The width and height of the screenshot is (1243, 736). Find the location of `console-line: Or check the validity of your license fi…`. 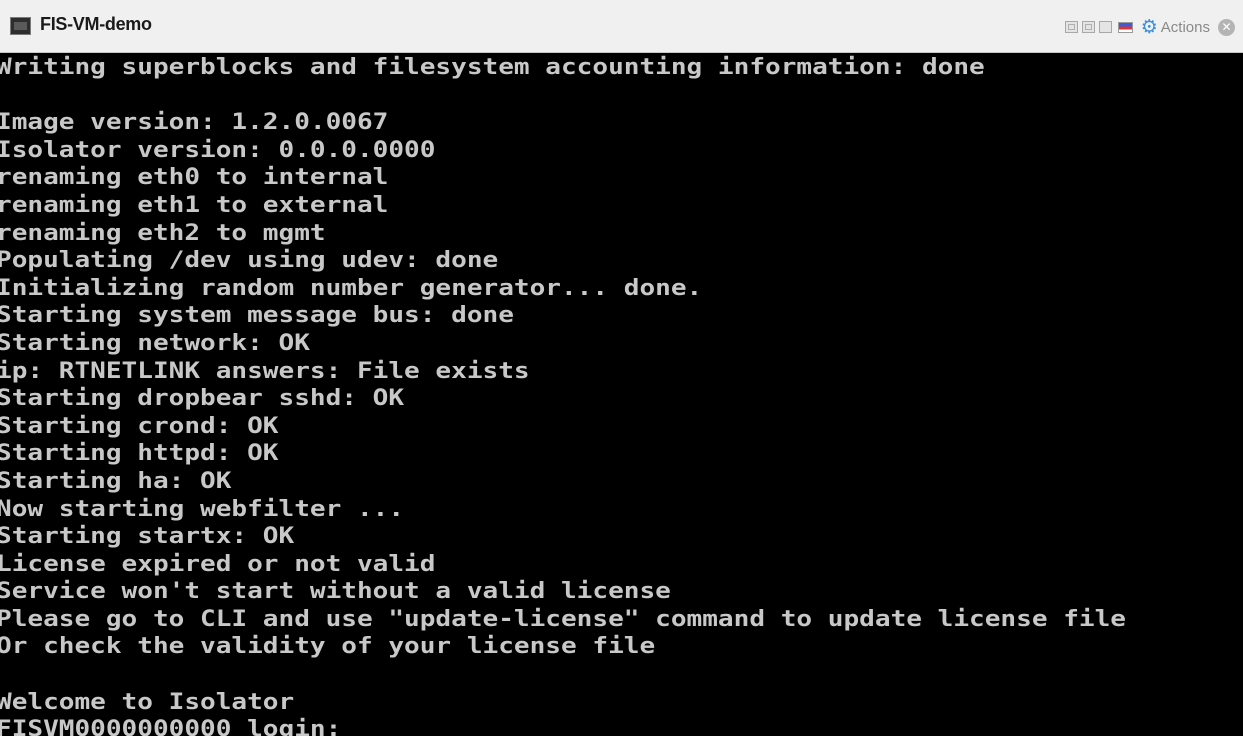

console-line: Or check the validity of your license fi… is located at coordinates (328, 647).